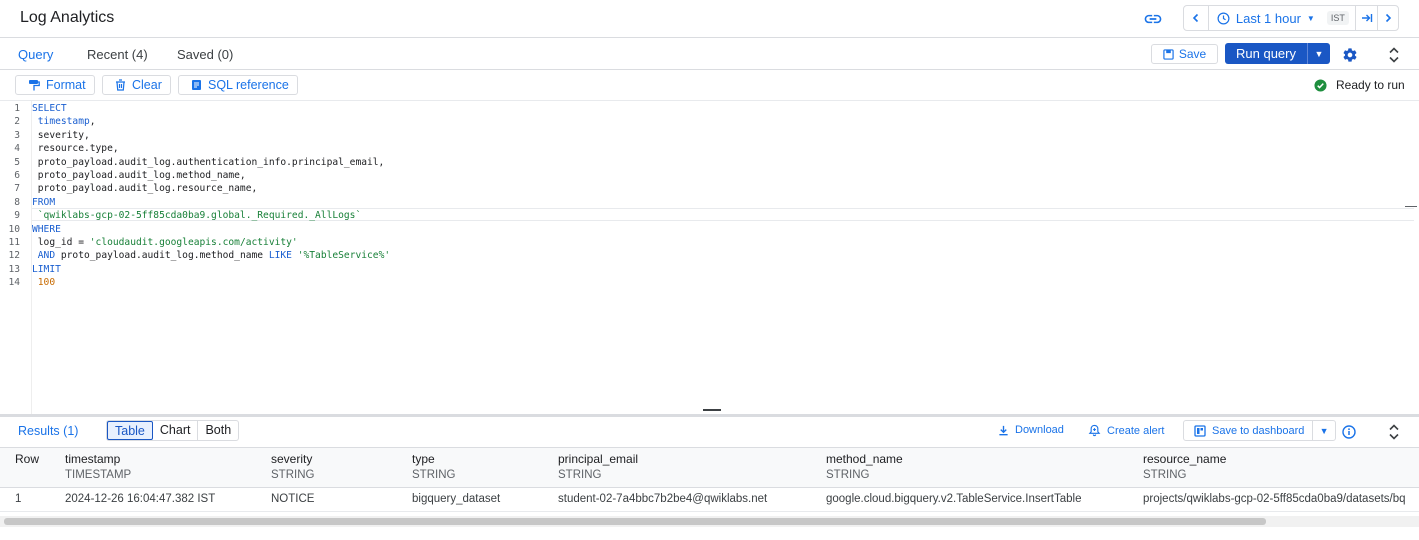 The width and height of the screenshot is (1419, 540). What do you see at coordinates (1136, 430) in the screenshot?
I see `create-alert-label: Create alert` at bounding box center [1136, 430].